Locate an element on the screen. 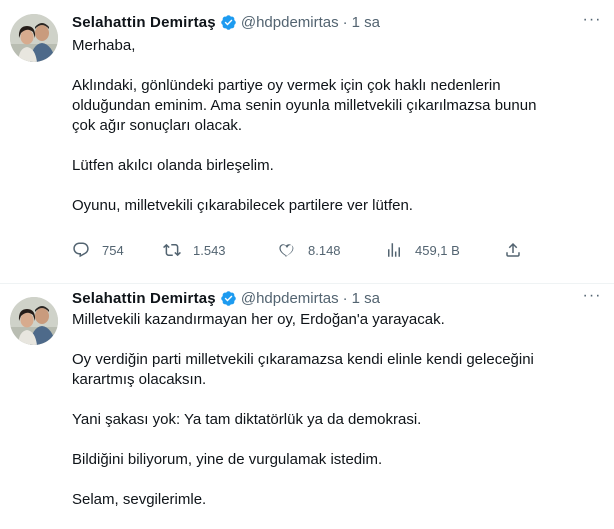 The height and width of the screenshot is (529, 614). views-button: 459,1 B is located at coordinates (422, 250).